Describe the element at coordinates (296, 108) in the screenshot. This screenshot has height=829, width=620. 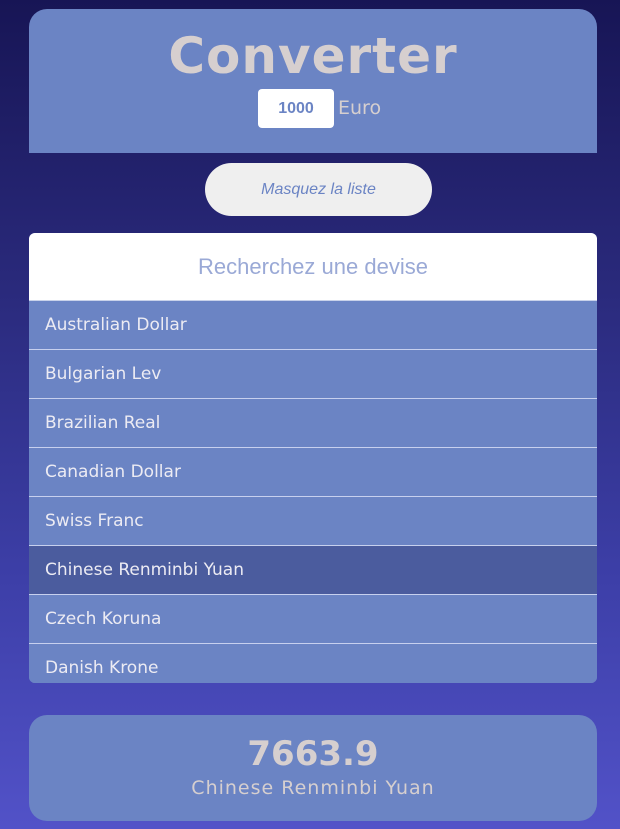
I see `amount-input` at that location.